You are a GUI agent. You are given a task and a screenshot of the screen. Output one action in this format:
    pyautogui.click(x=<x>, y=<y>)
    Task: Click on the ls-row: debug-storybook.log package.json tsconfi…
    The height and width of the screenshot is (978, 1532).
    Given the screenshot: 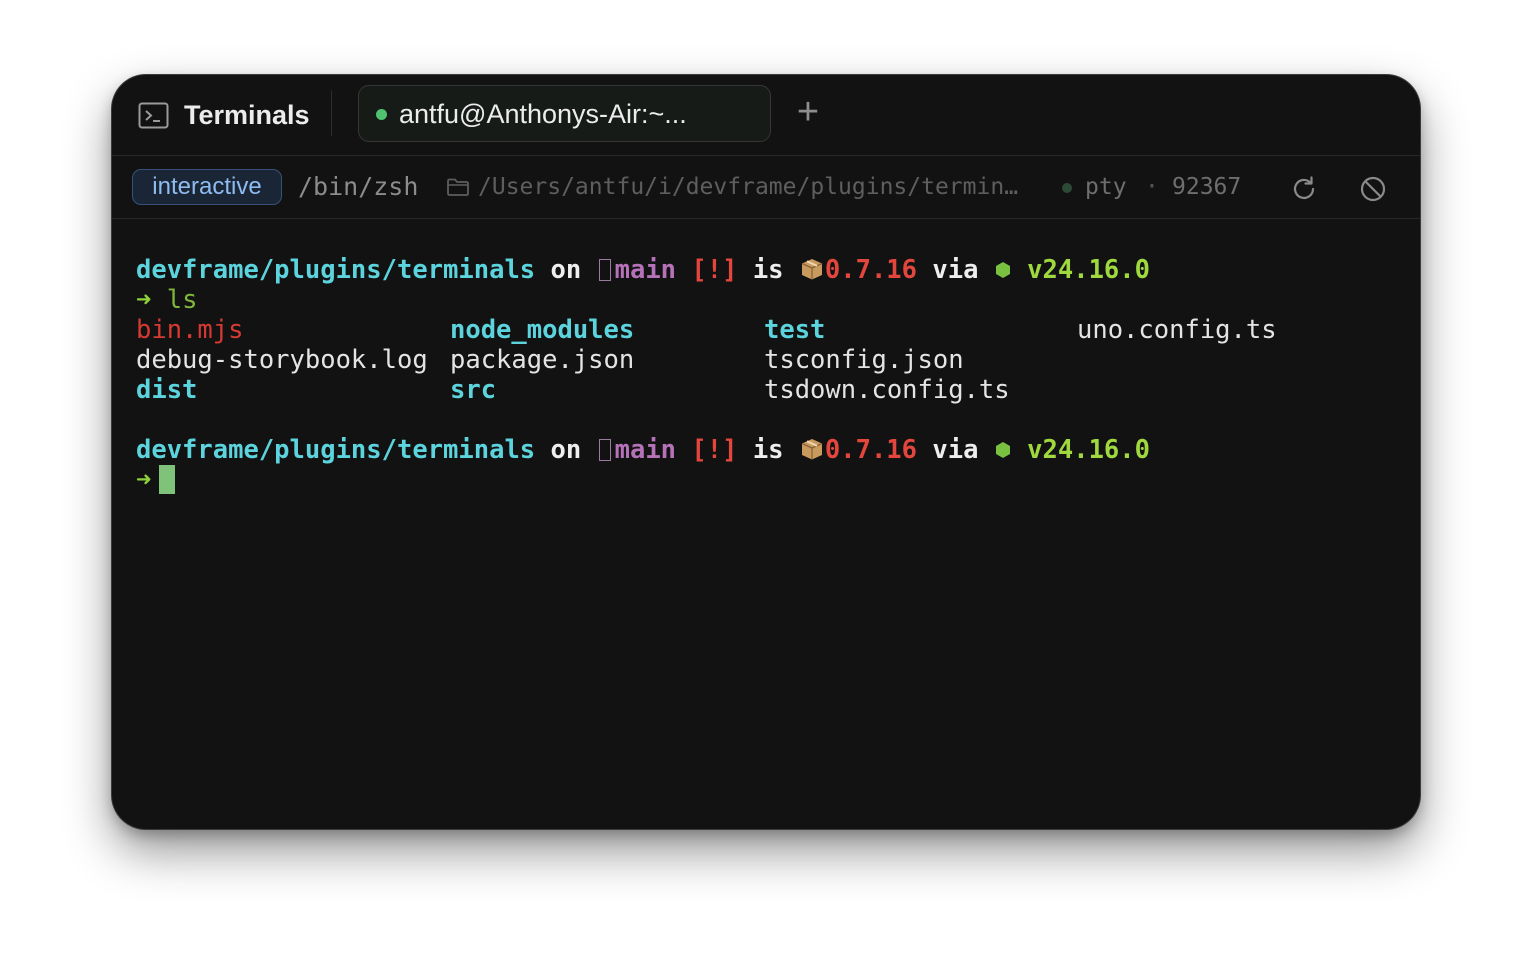 What is the action you would take?
    pyautogui.click(x=768, y=360)
    